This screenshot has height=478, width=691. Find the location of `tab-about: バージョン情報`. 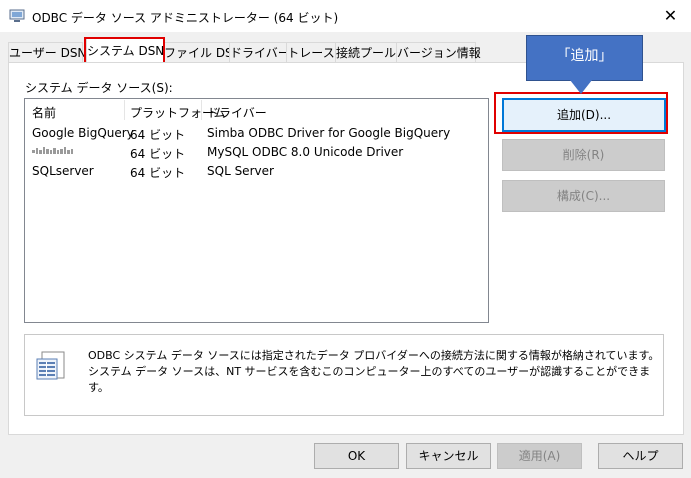

tab-about: バージョン情報 is located at coordinates (438, 52).